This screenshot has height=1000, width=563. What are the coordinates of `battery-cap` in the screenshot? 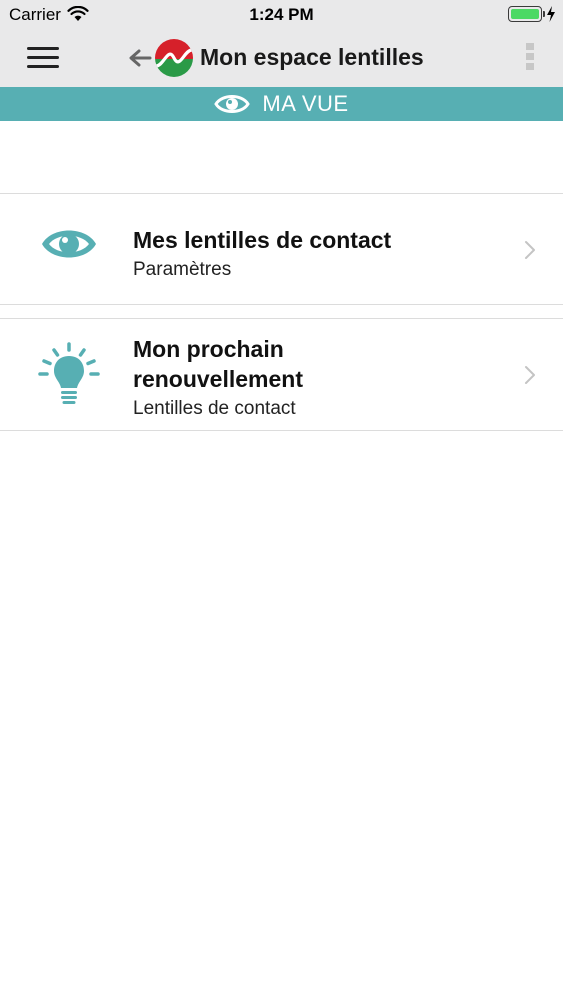 It's located at (544, 14).